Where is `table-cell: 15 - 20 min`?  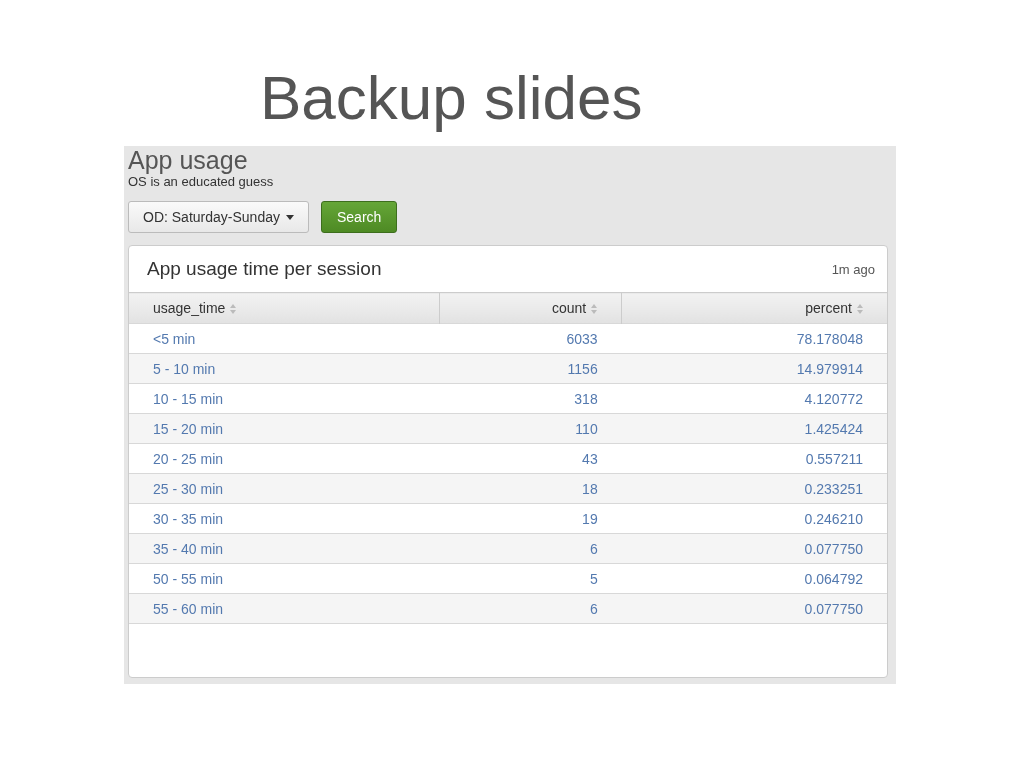 table-cell: 15 - 20 min is located at coordinates (284, 428).